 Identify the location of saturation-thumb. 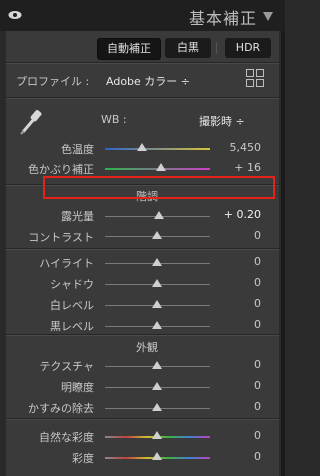
(157, 456).